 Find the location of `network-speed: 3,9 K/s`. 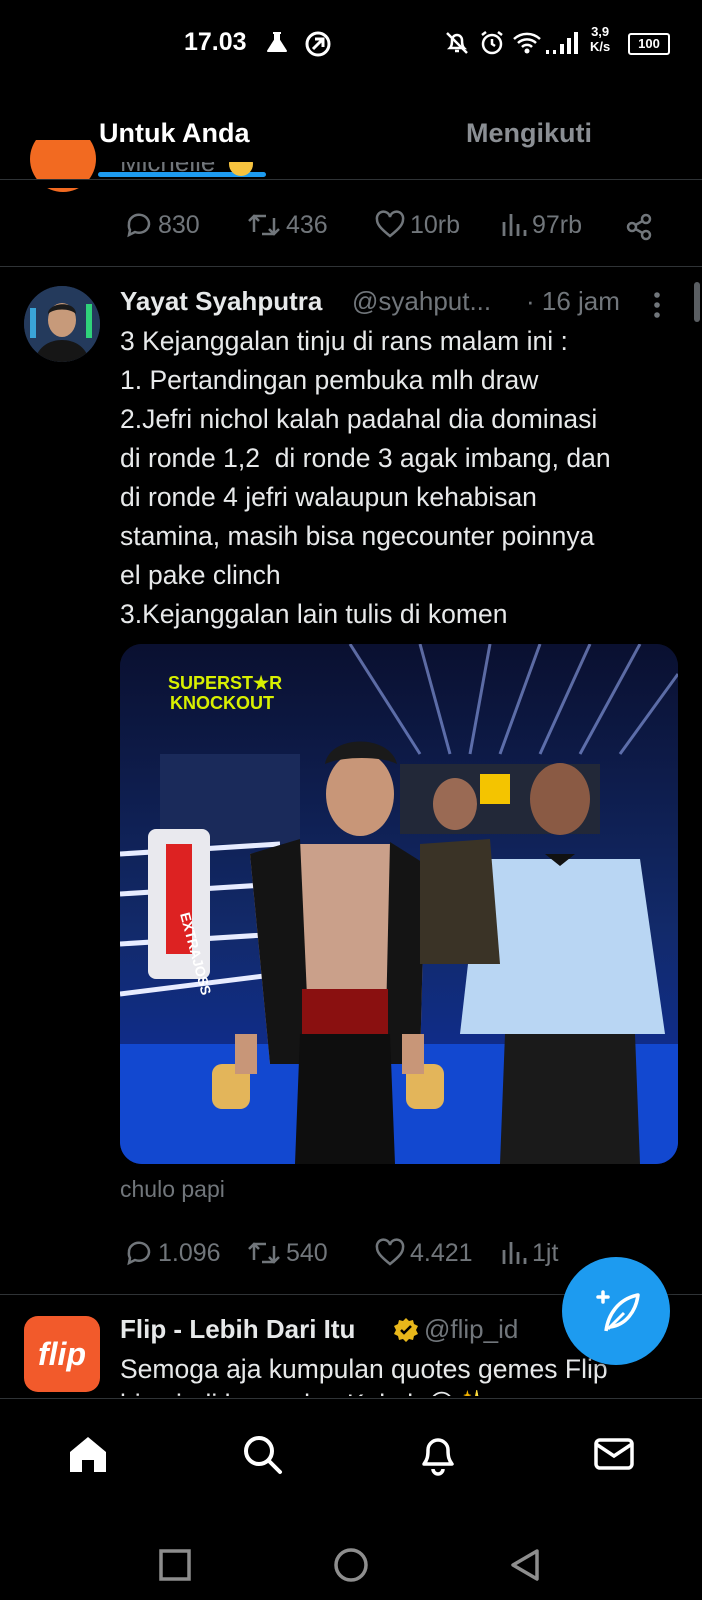

network-speed: 3,9 K/s is located at coordinates (600, 39).